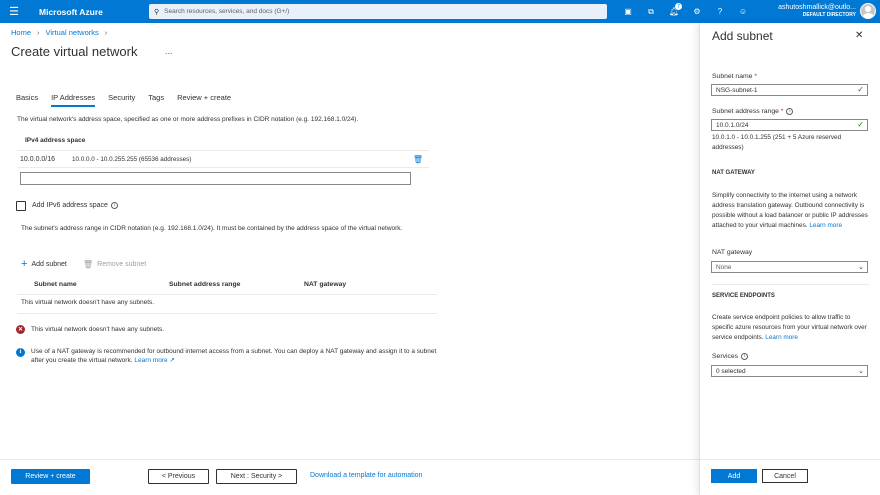  I want to click on add-subnet-button: + Add subnet, so click(44, 264).